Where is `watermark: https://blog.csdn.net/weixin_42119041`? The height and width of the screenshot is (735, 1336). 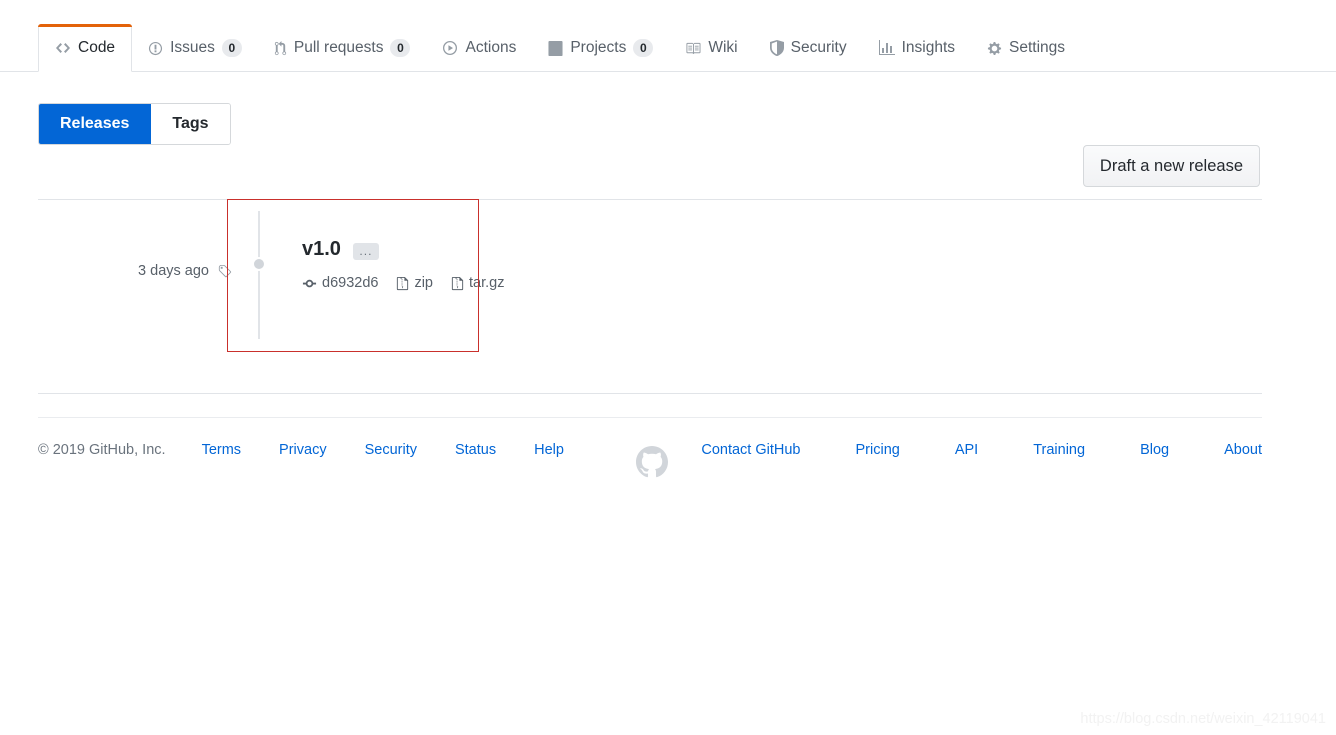 watermark: https://blog.csdn.net/weixin_42119041 is located at coordinates (1203, 719).